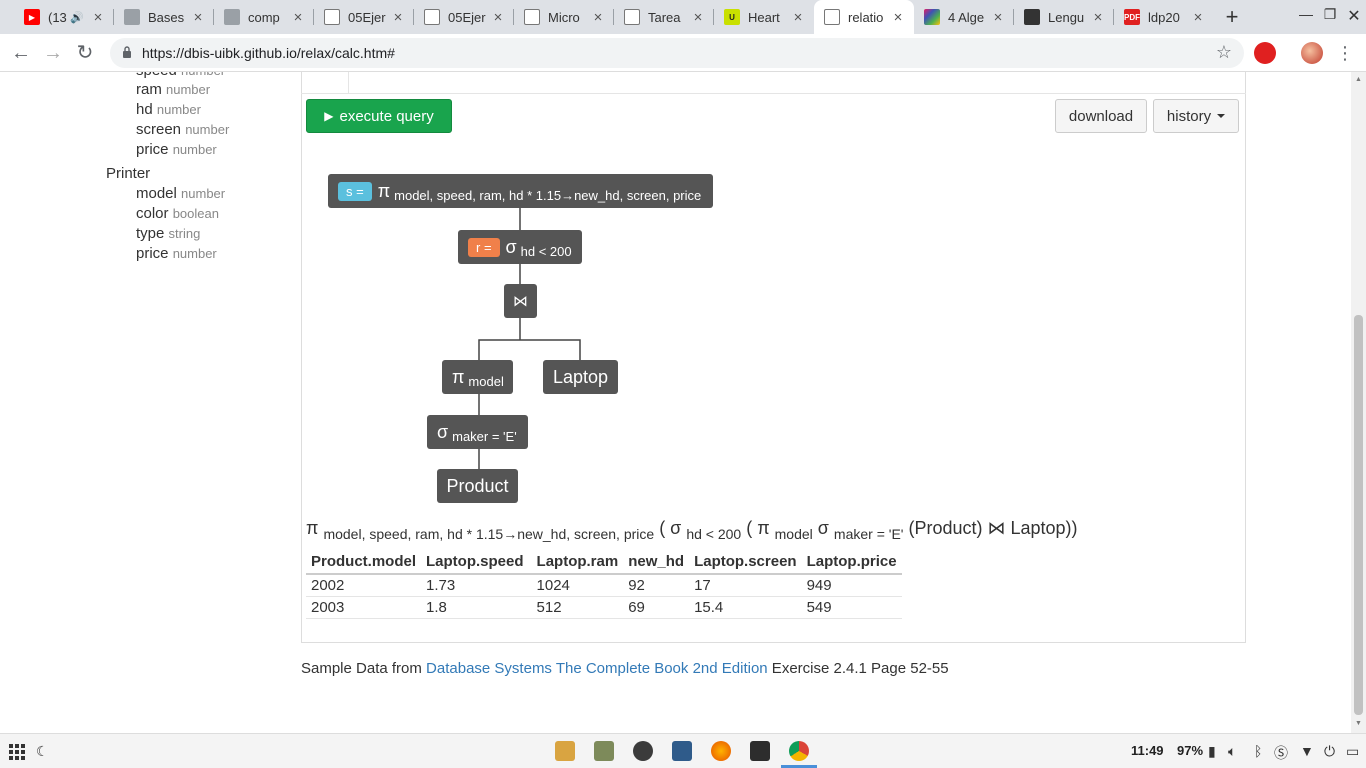  What do you see at coordinates (484, 247) in the screenshot?
I see `variable-badge-r: r =` at bounding box center [484, 247].